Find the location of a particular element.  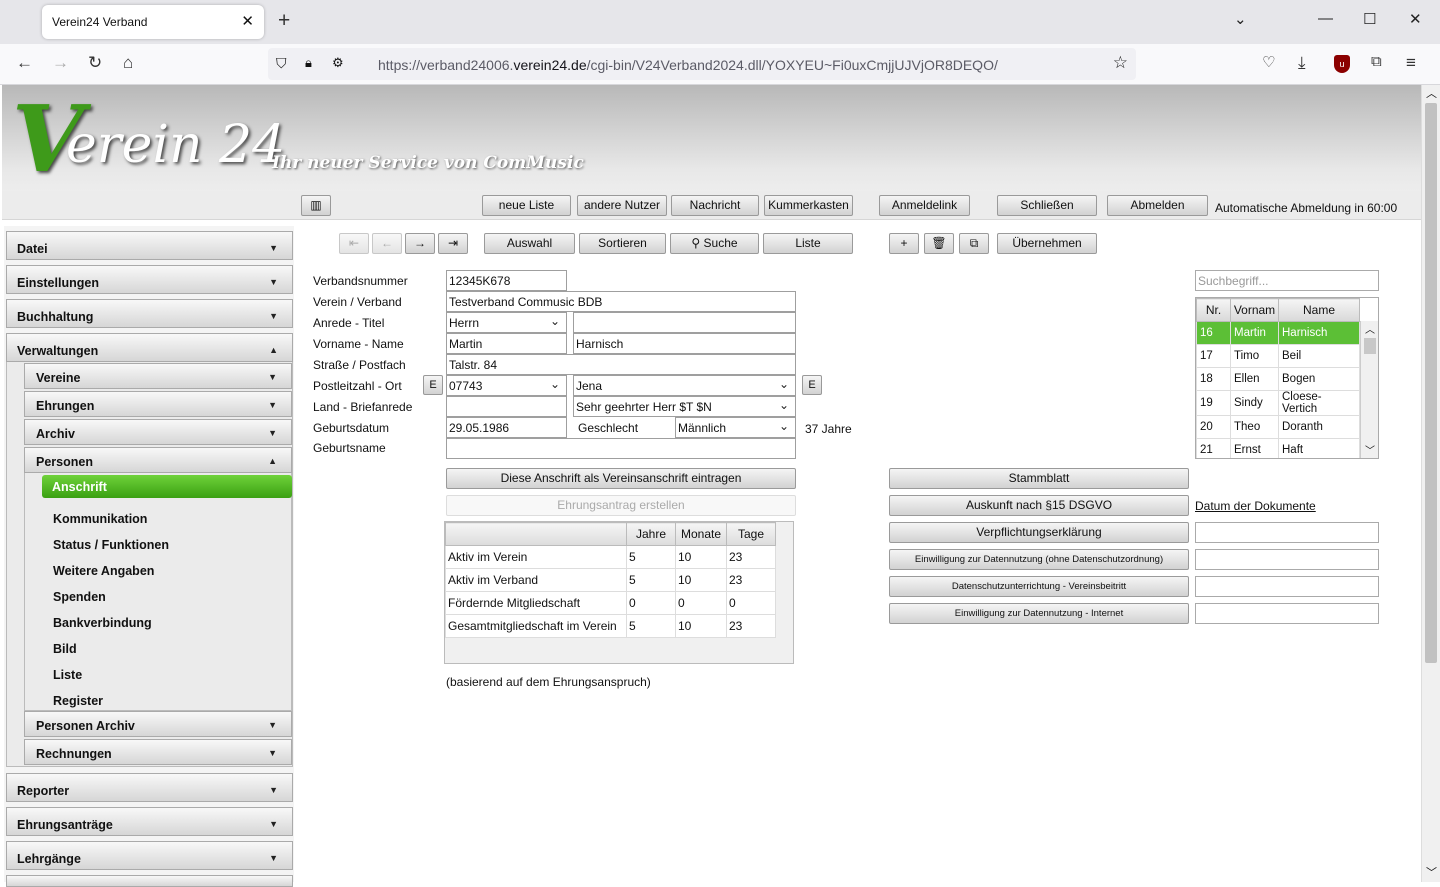

stammblatt-button: Stammblatt is located at coordinates (1039, 478).